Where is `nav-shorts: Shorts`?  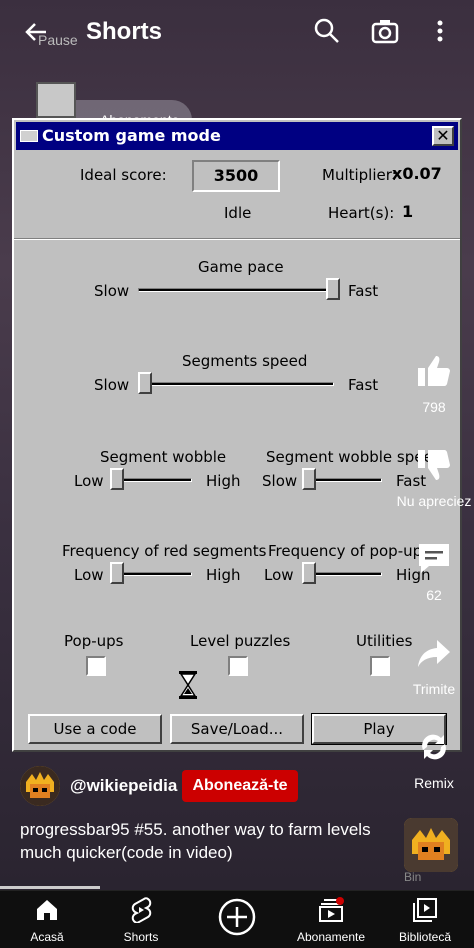 nav-shorts: Shorts is located at coordinates (141, 920).